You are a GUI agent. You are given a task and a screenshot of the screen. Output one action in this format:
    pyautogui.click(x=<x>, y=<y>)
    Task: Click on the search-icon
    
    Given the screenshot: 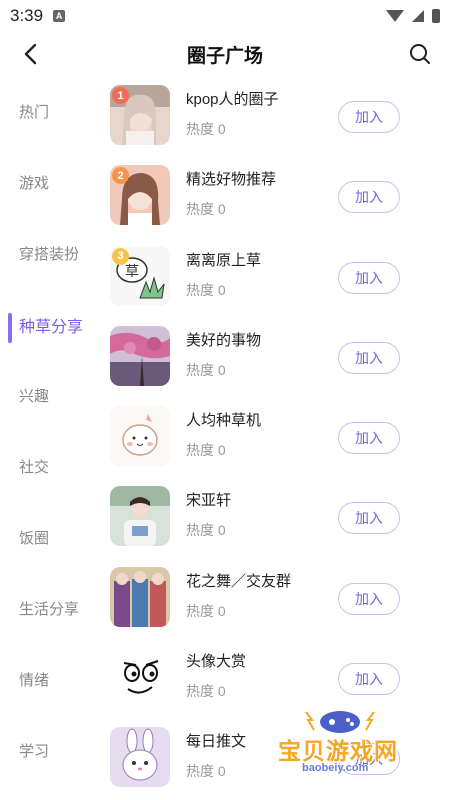 What is the action you would take?
    pyautogui.click(x=420, y=54)
    